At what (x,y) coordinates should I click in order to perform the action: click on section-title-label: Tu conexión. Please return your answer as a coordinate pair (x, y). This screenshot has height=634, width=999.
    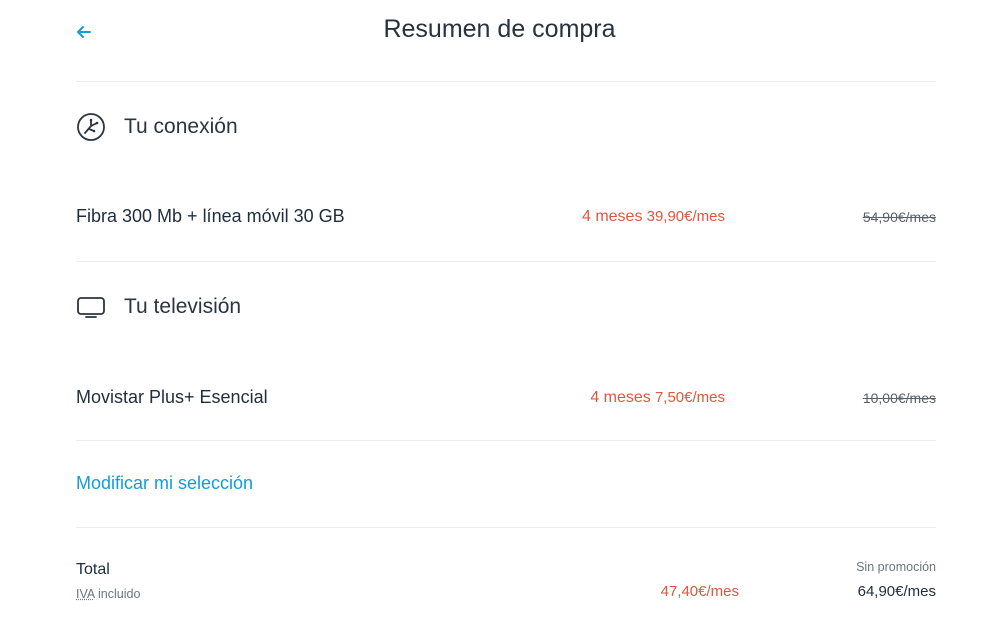
    Looking at the image, I should click on (181, 126).